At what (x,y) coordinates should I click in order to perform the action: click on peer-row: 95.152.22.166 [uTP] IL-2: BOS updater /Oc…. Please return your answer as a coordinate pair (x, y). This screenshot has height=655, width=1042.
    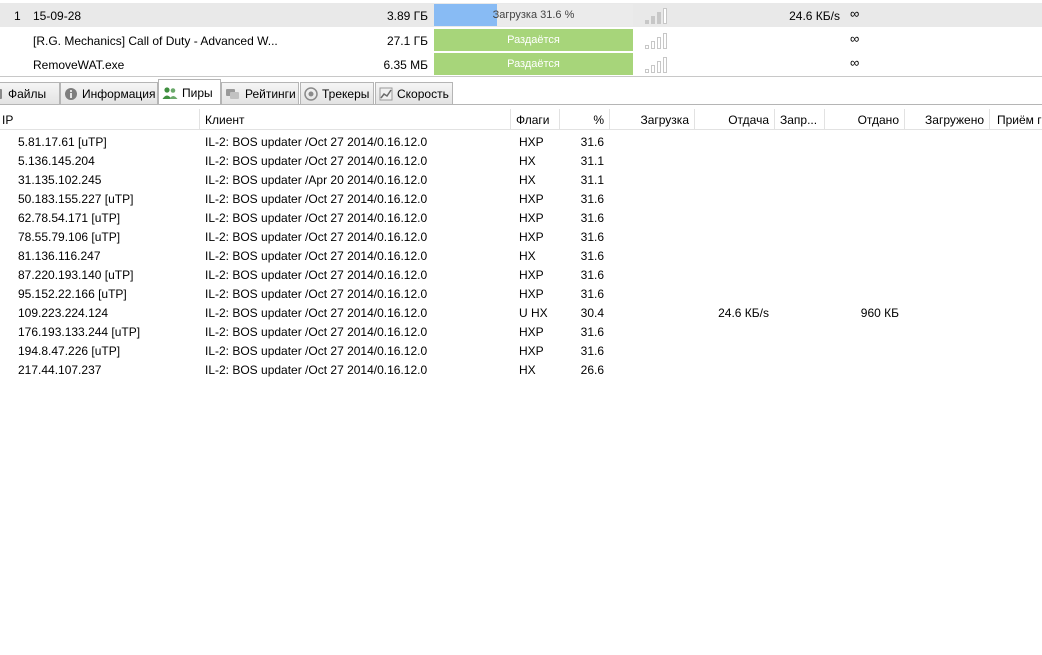
    Looking at the image, I should click on (521, 293).